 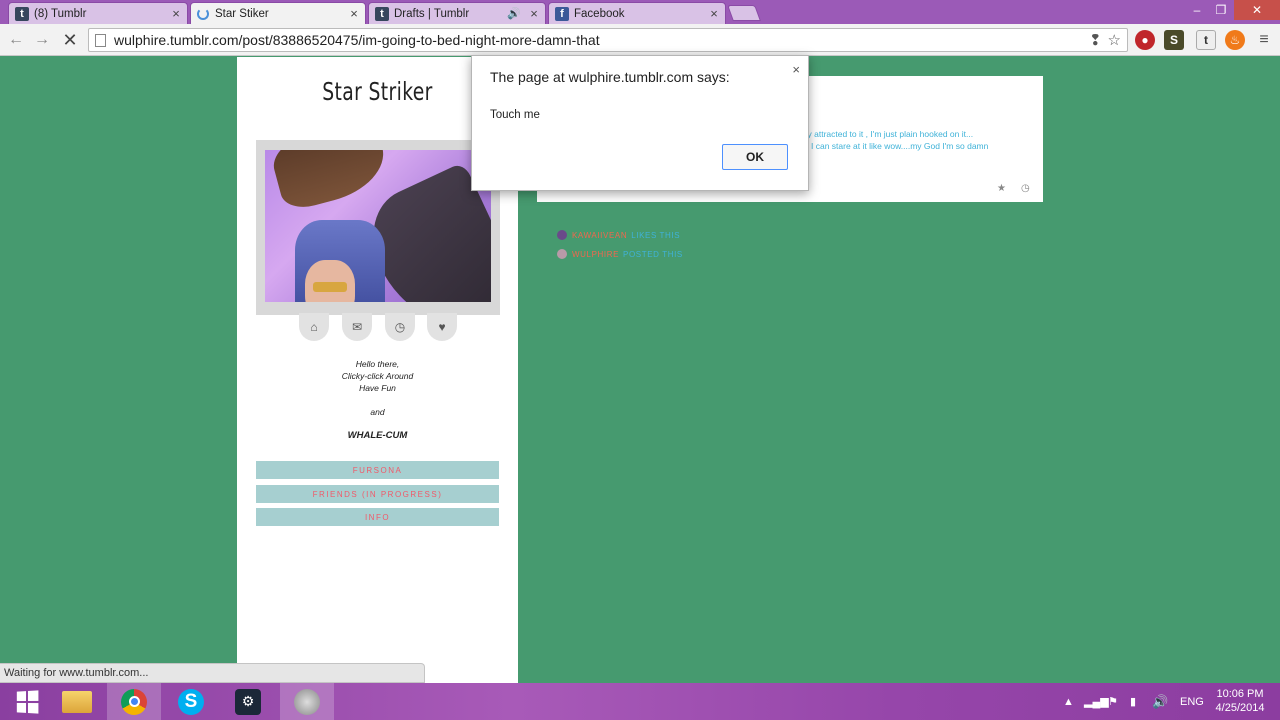 What do you see at coordinates (1114, 40) in the screenshot?
I see `bookmark-star-icon: ☆` at bounding box center [1114, 40].